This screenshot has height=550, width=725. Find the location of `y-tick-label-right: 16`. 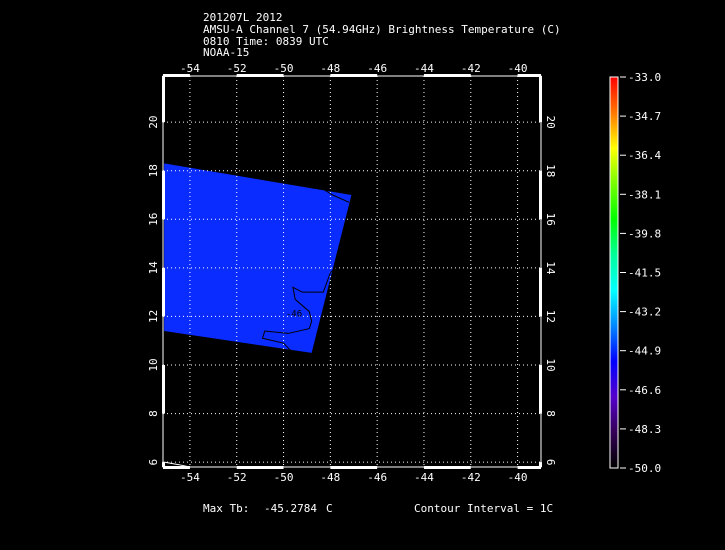

y-tick-label-right: 16 is located at coordinates (550, 219).